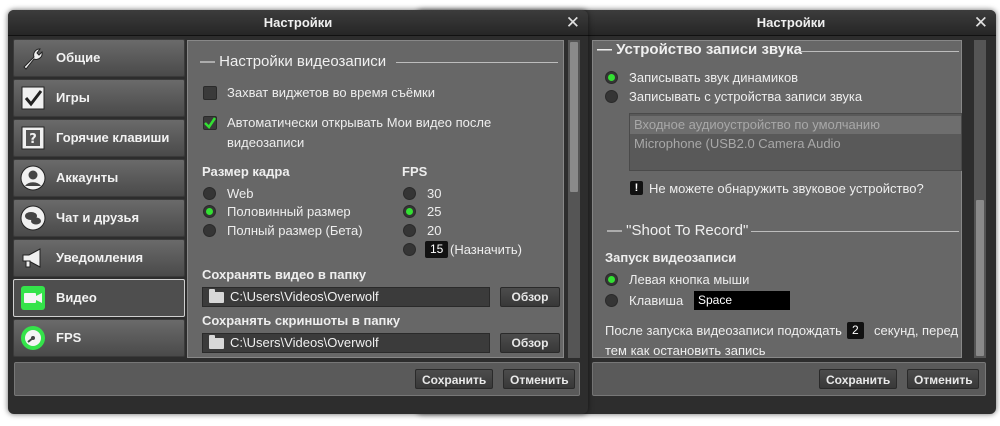  Describe the element at coordinates (611, 96) in the screenshot. I see `record-device-radio` at that location.